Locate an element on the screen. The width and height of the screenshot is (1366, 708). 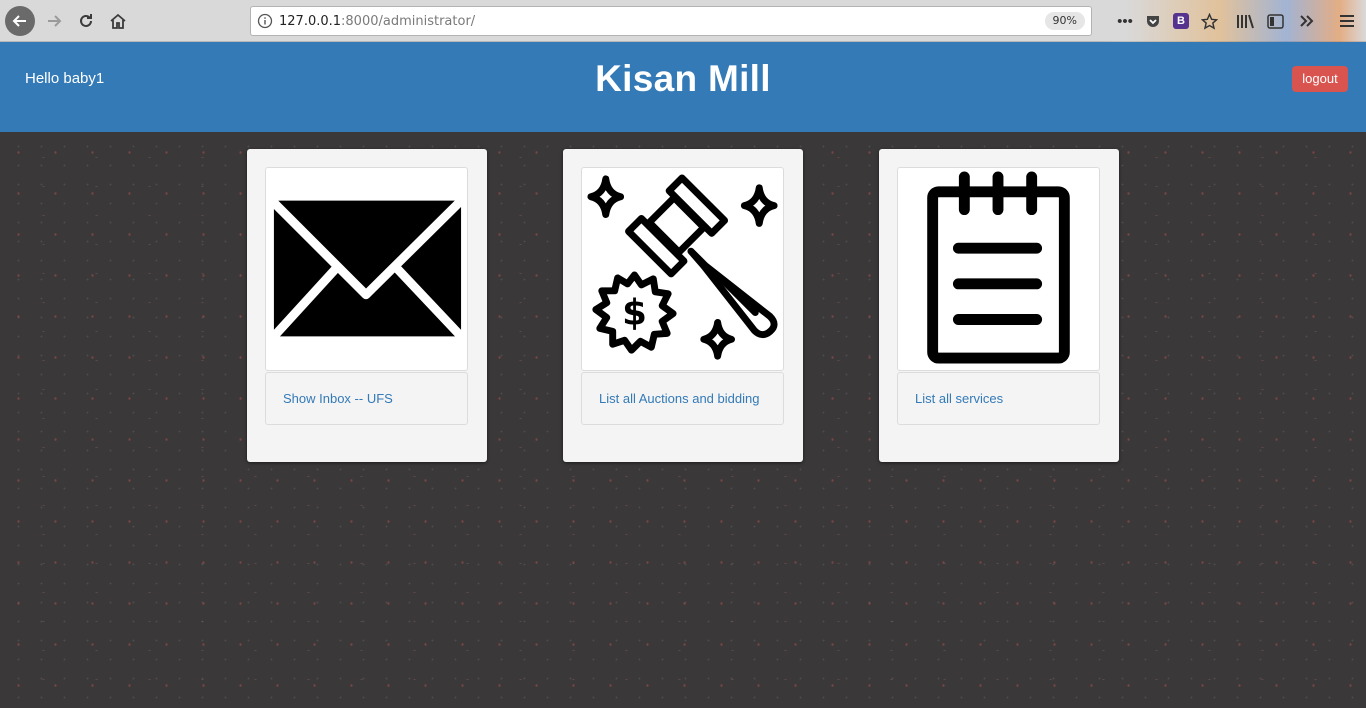
browser-toolbar: 127.0.0.1:8000/administrator/ 90% ••• B is located at coordinates (683, 21).